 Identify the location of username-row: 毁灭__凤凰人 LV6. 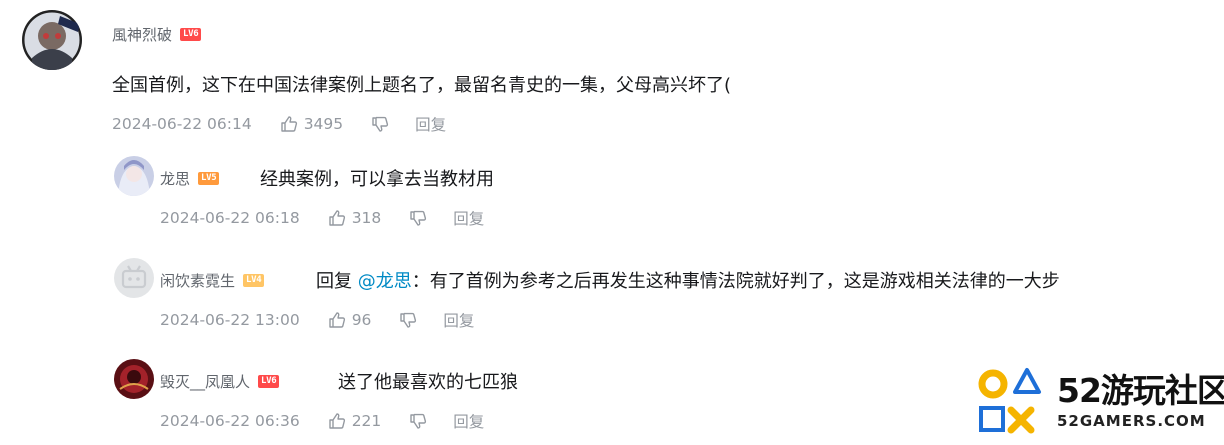
(220, 381).